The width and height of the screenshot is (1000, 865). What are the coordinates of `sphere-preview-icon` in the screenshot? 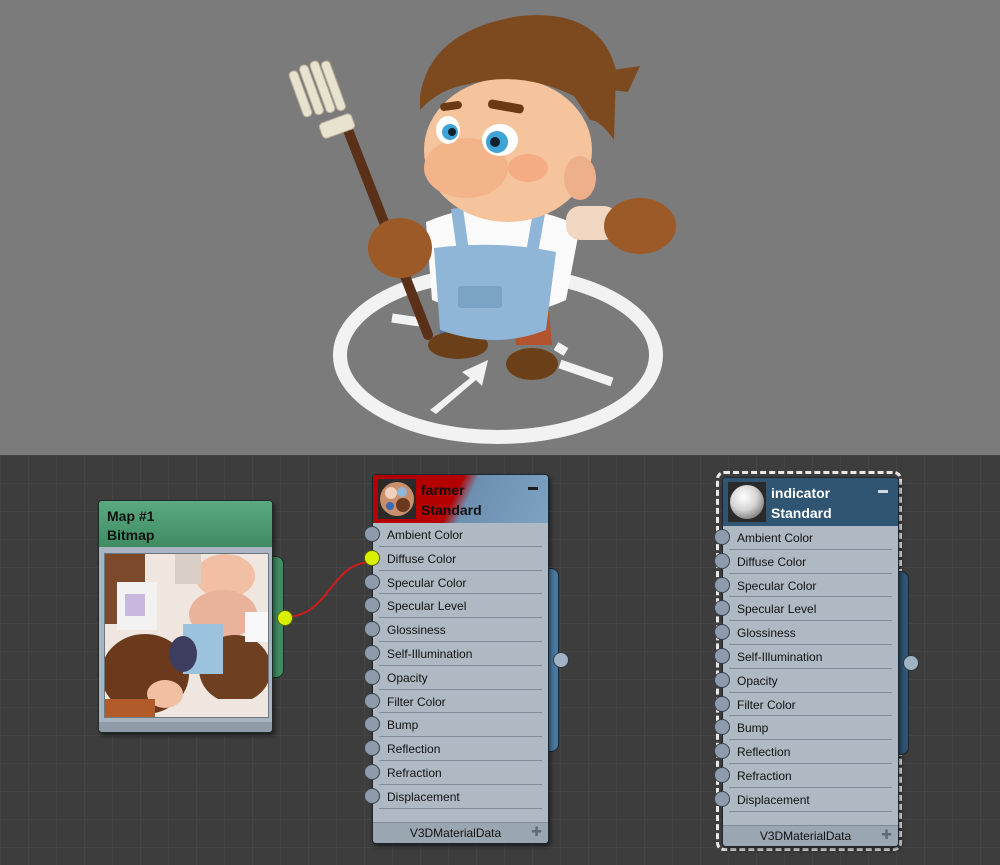 It's located at (747, 502).